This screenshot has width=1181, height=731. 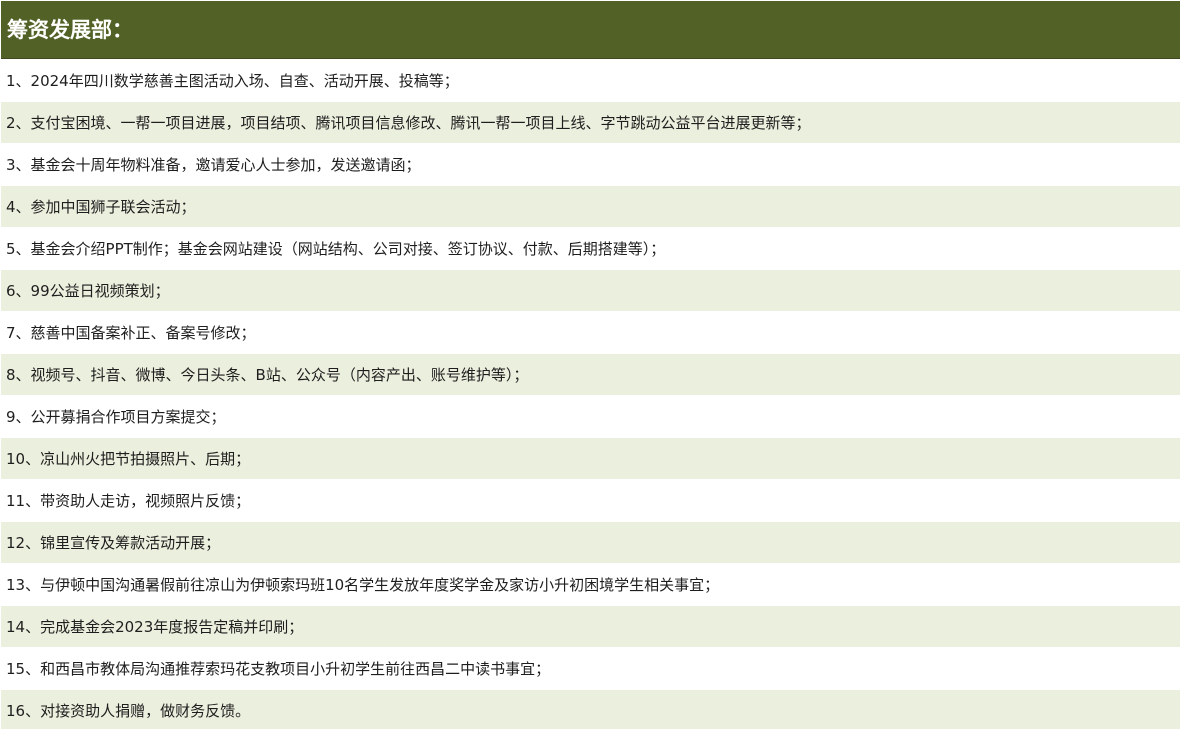 What do you see at coordinates (590, 30) in the screenshot?
I see `section-header: 筹资发展部：` at bounding box center [590, 30].